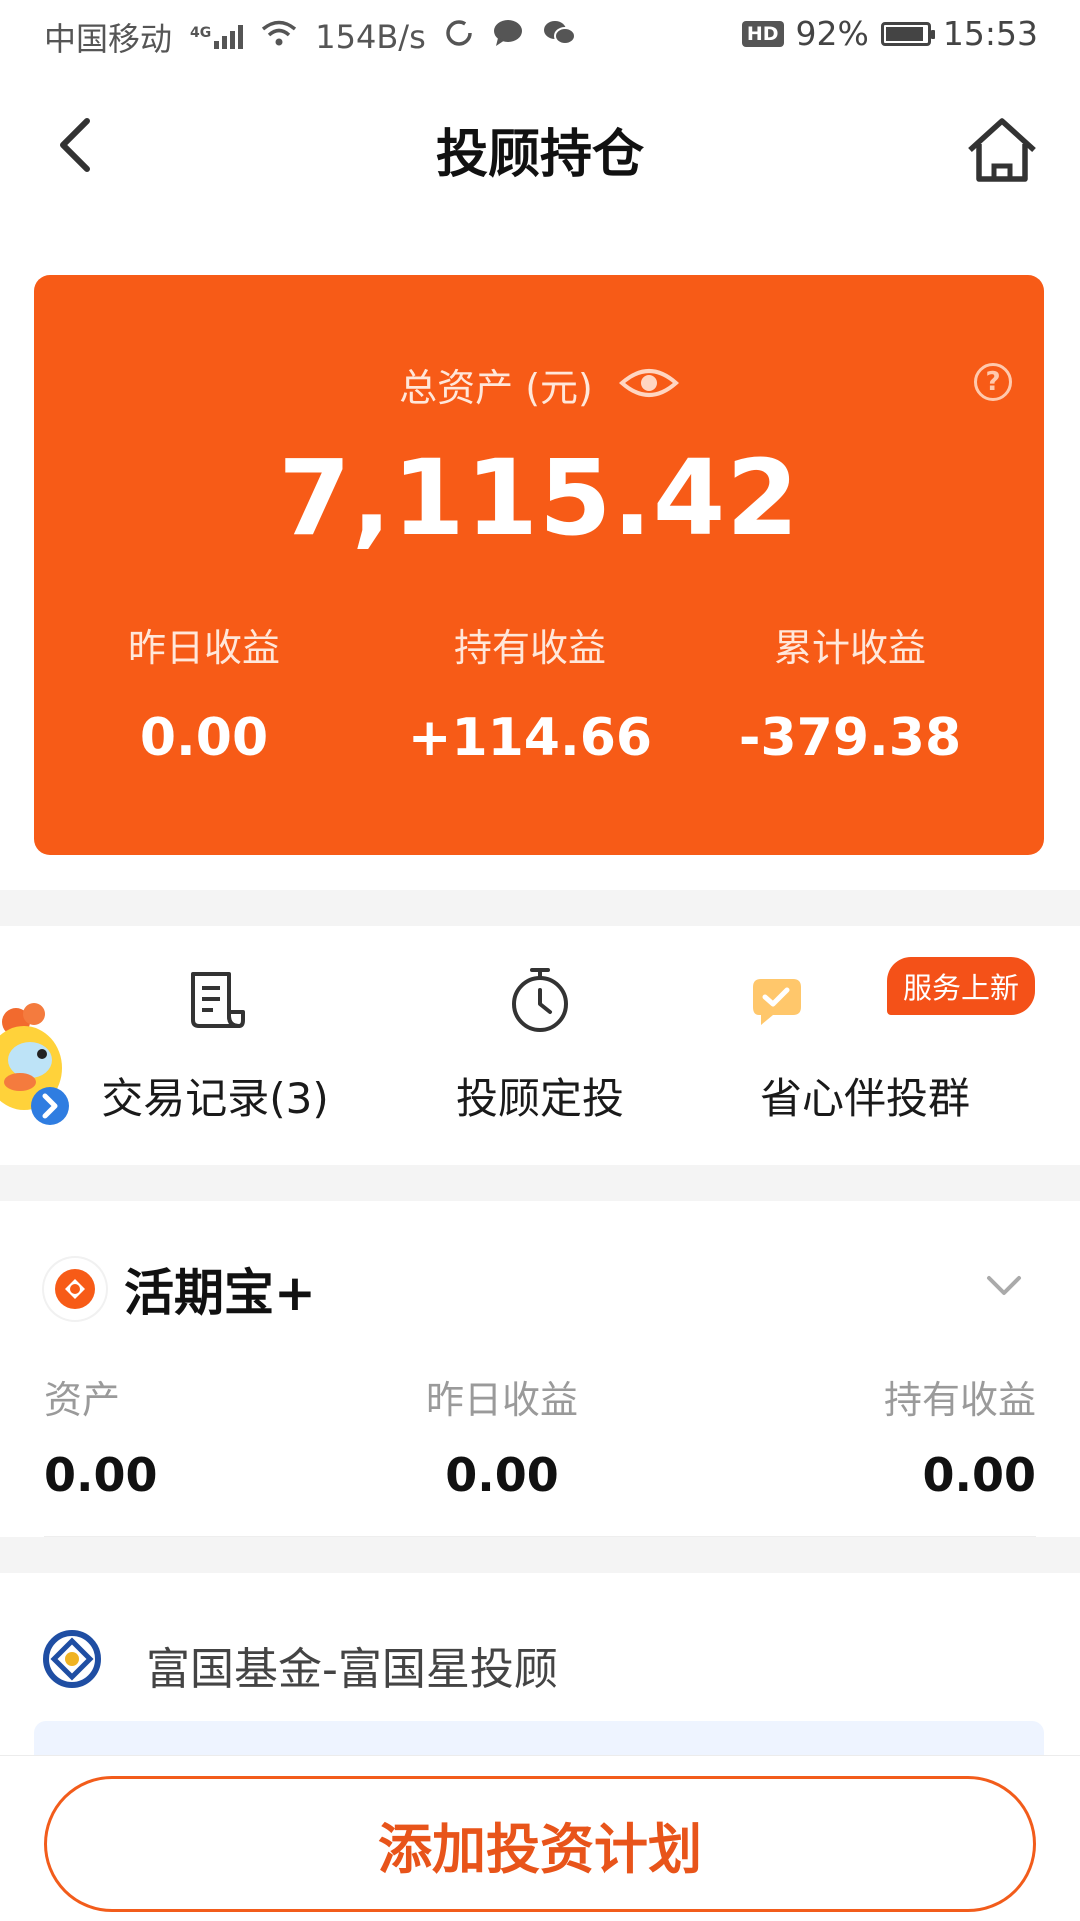 Image resolution: width=1080 pixels, height=1921 pixels. I want to click on action-trade-records: 交易记录(3), so click(215, 1060).